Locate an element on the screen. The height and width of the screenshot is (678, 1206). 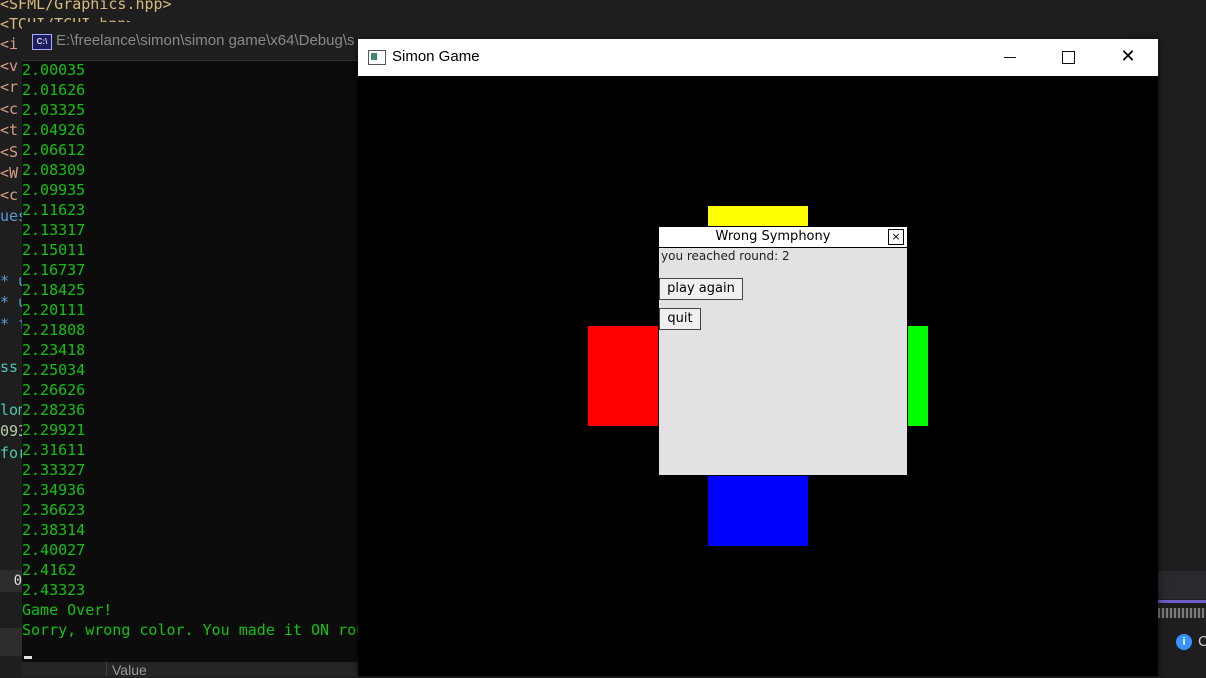
console-line: 2.31611 is located at coordinates (54, 450).